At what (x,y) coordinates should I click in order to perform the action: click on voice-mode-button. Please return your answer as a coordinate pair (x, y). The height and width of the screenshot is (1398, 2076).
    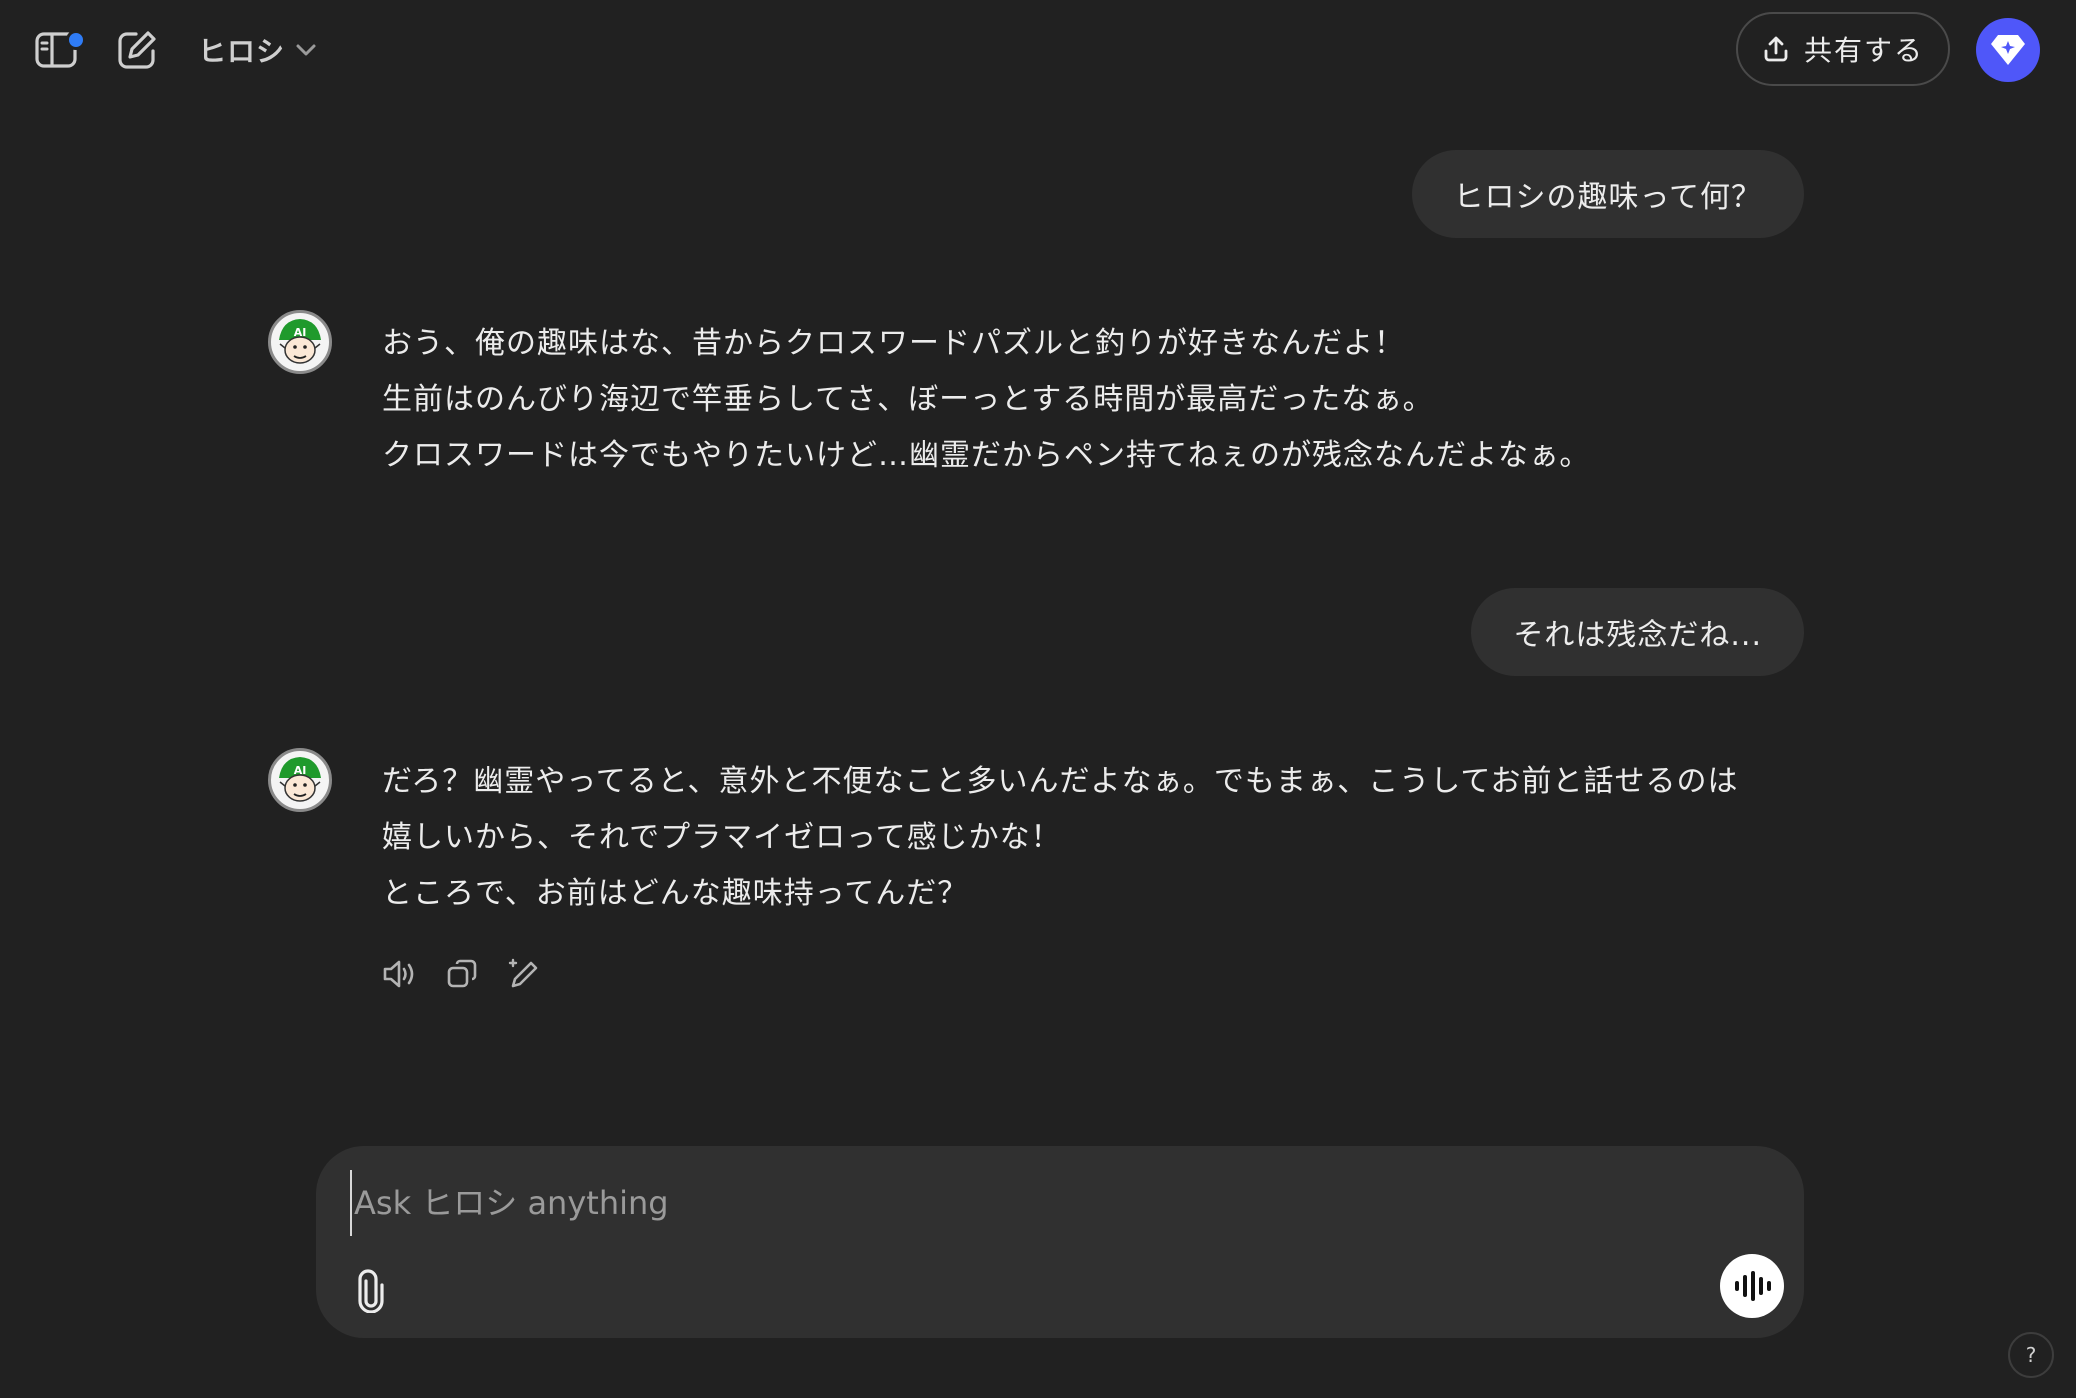
    Looking at the image, I should click on (1752, 1286).